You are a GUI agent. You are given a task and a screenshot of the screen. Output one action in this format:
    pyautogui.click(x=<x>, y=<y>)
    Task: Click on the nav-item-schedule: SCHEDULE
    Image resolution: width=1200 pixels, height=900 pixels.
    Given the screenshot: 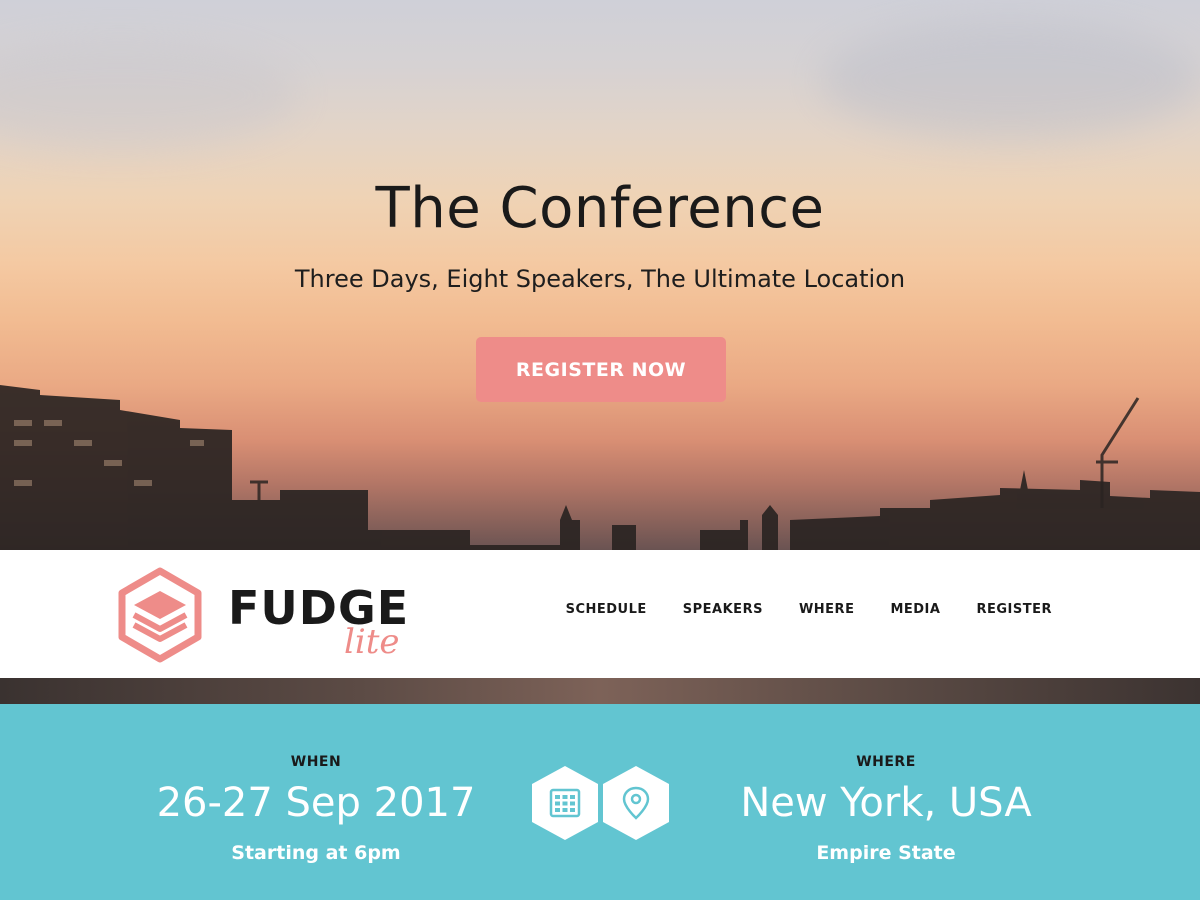 What is the action you would take?
    pyautogui.click(x=606, y=609)
    